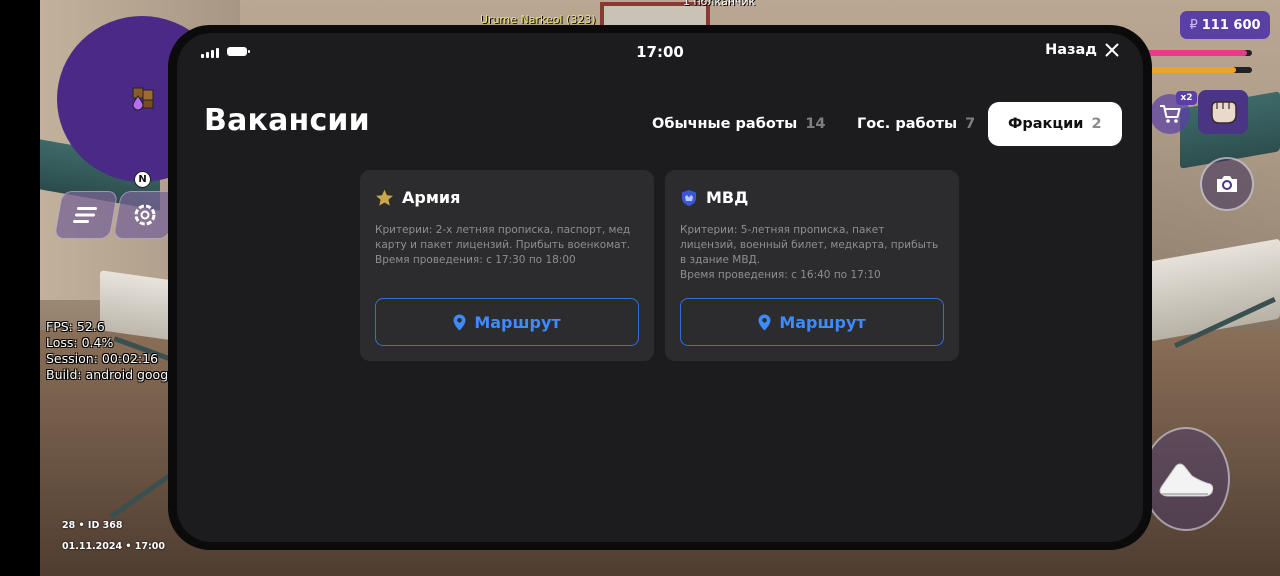 The height and width of the screenshot is (576, 1280). Describe the element at coordinates (727, 197) in the screenshot. I see `card-title: МВД` at that location.